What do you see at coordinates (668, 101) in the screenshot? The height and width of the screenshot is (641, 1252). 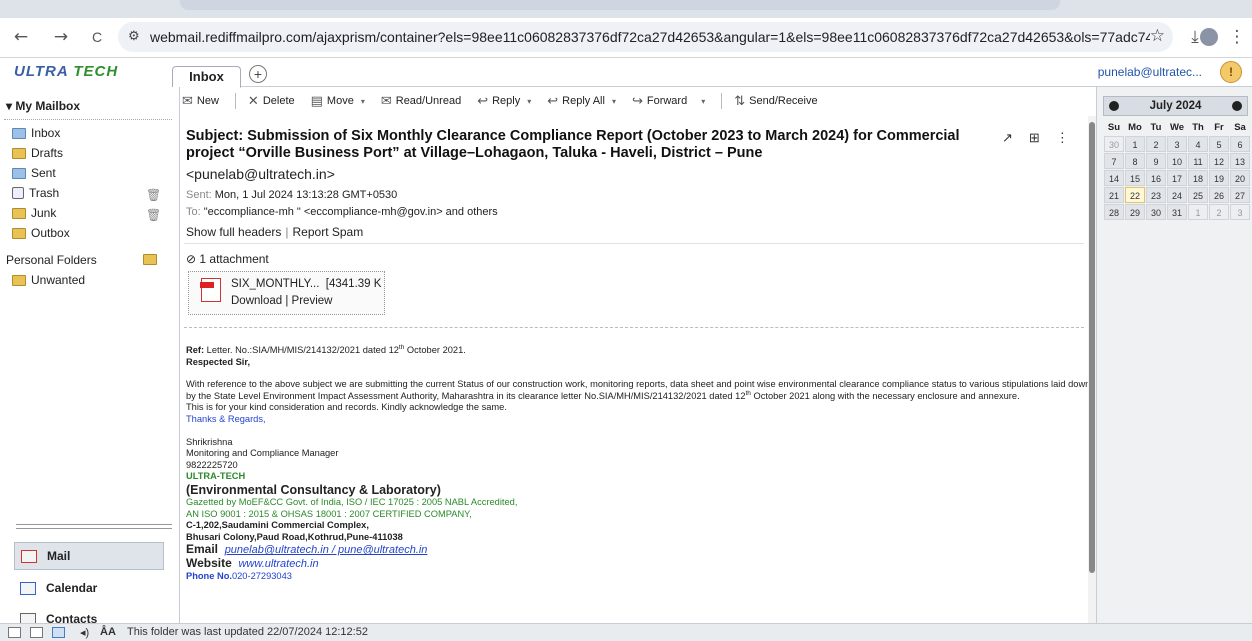 I see `forward-button: ↪ Forward ▾` at bounding box center [668, 101].